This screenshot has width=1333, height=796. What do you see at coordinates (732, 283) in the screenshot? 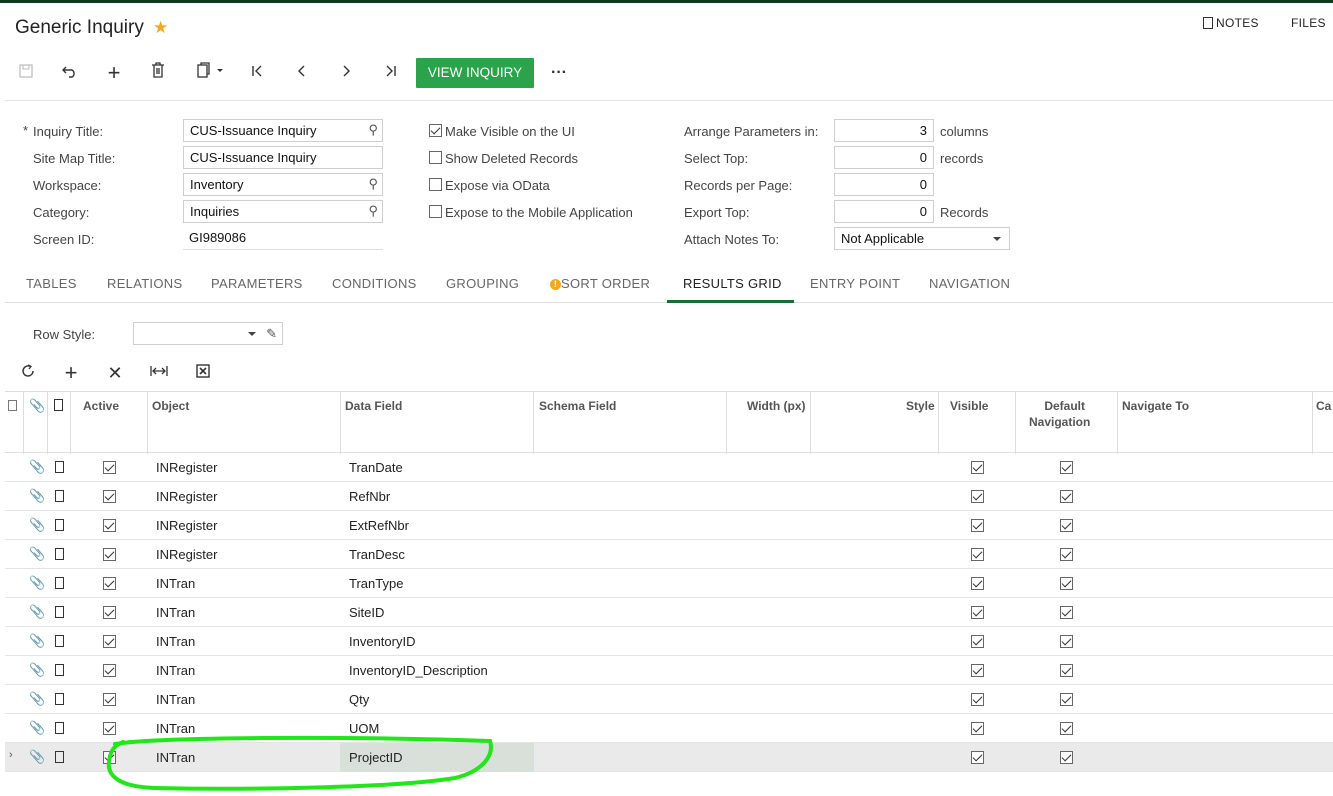
I see `tab-results-grid: RESULTS GRID` at bounding box center [732, 283].